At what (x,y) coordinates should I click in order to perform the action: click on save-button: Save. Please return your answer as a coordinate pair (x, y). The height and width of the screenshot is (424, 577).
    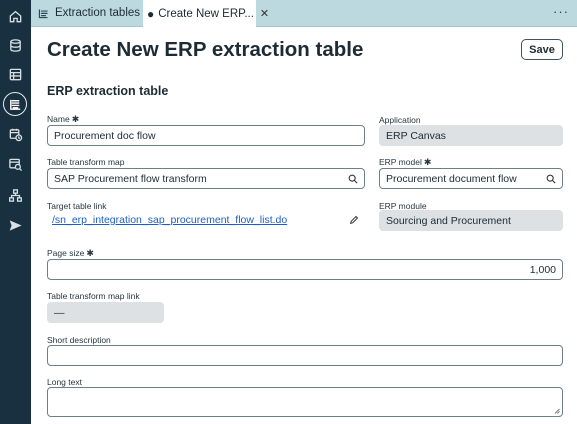
    Looking at the image, I should click on (542, 49).